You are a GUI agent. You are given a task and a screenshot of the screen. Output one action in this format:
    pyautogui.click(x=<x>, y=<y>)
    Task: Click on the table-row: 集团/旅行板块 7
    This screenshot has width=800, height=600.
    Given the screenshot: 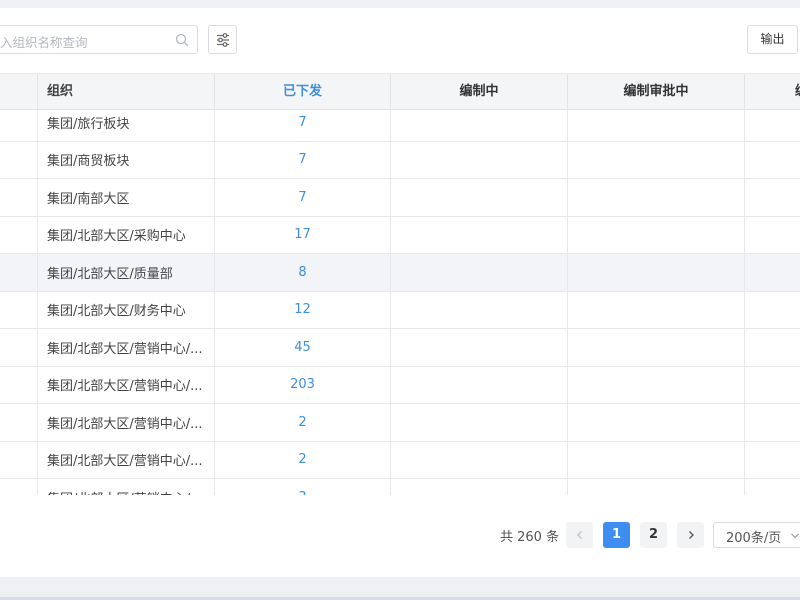 What is the action you would take?
    pyautogui.click(x=400, y=126)
    